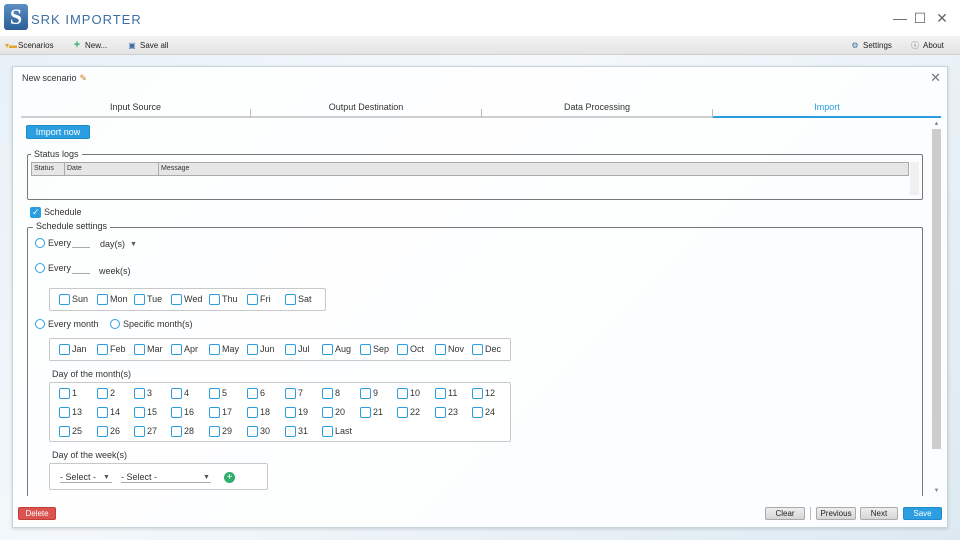 This screenshot has width=960, height=540. Describe the element at coordinates (936, 491) in the screenshot. I see `scroll-down-icon: ▼` at that location.